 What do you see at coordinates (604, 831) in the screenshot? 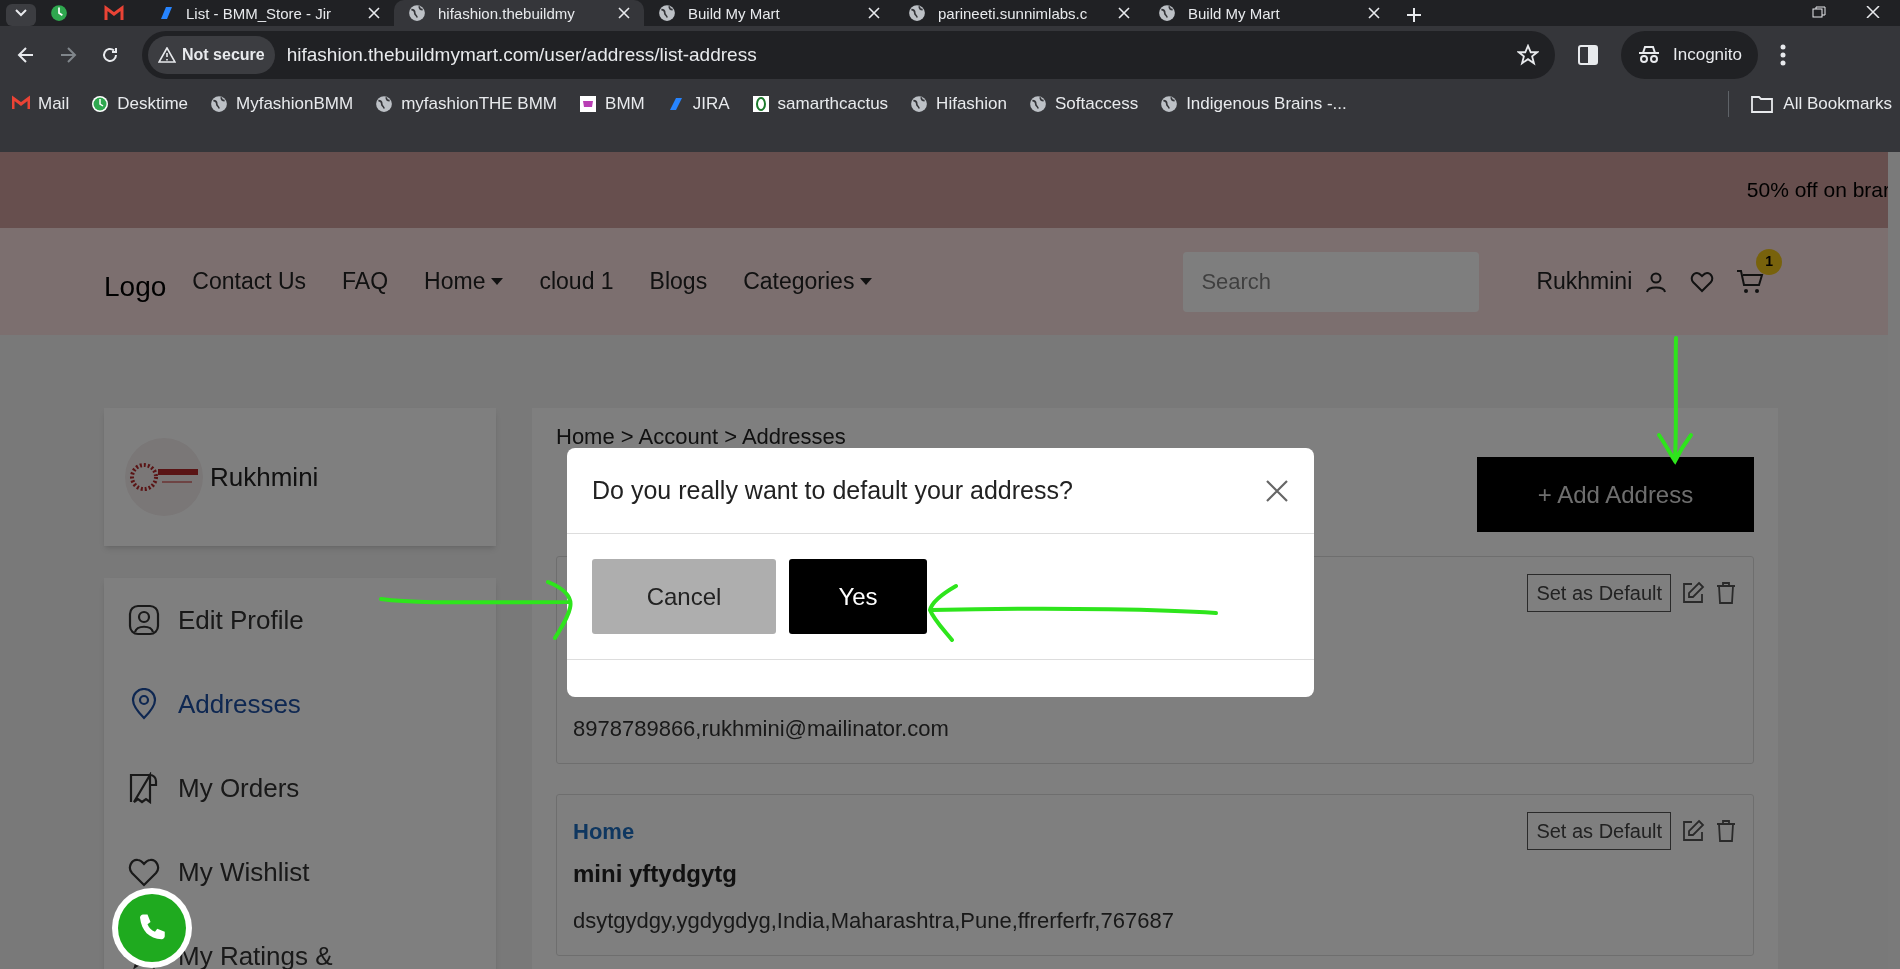
I see `address-label: Home` at bounding box center [604, 831].